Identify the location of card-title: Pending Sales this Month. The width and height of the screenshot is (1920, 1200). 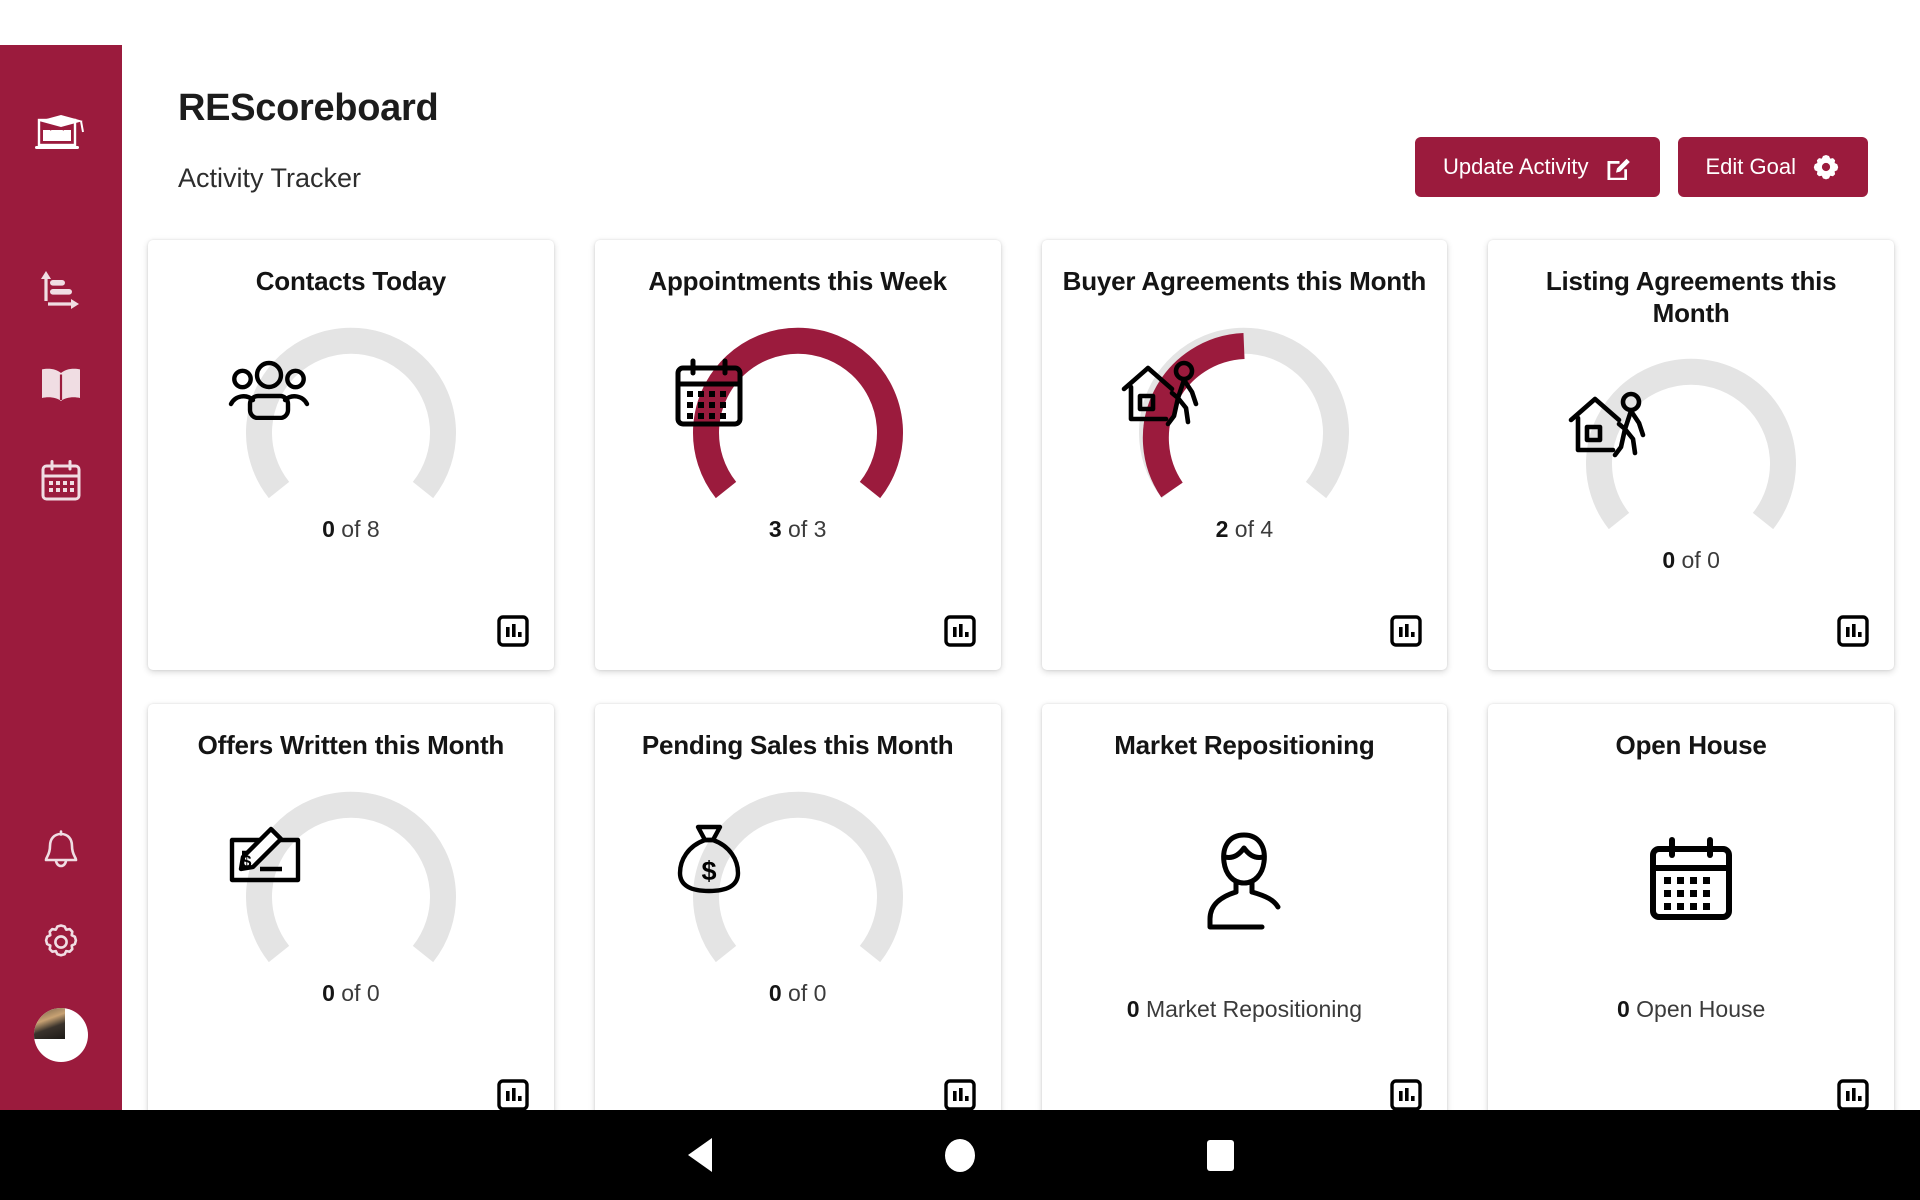
(797, 745).